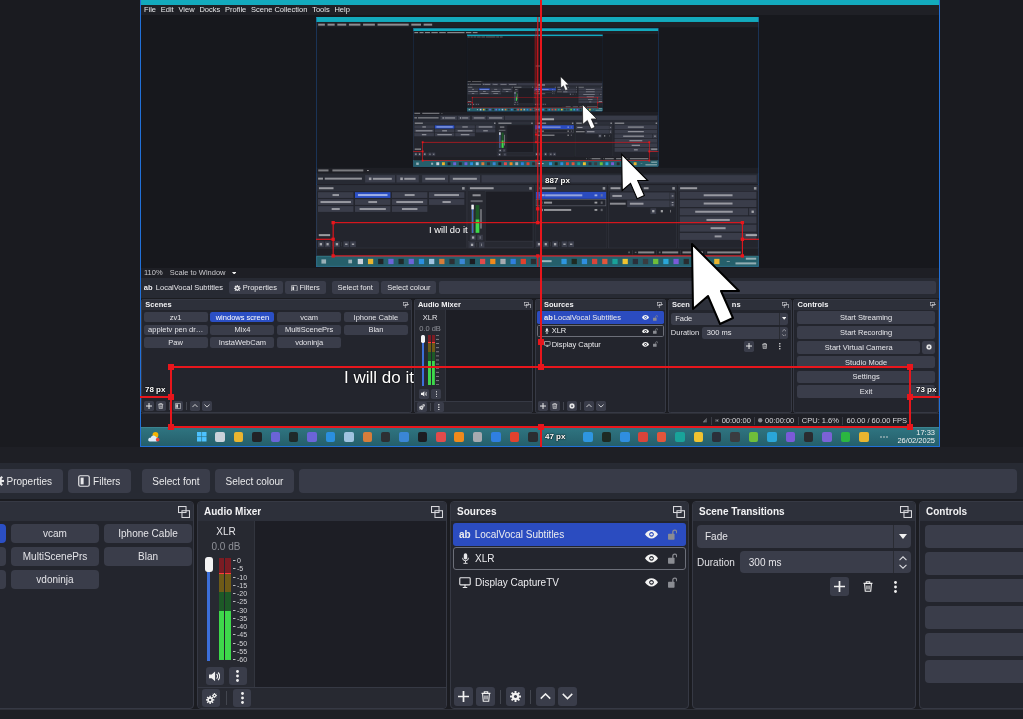 The height and width of the screenshot is (719, 1023). I want to click on toolbar-button: Select font, so click(176, 481).